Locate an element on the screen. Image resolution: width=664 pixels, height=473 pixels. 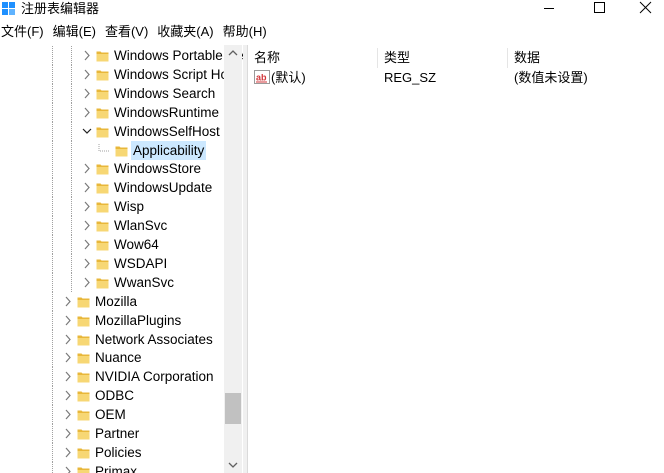
maximize-button is located at coordinates (599, 8).